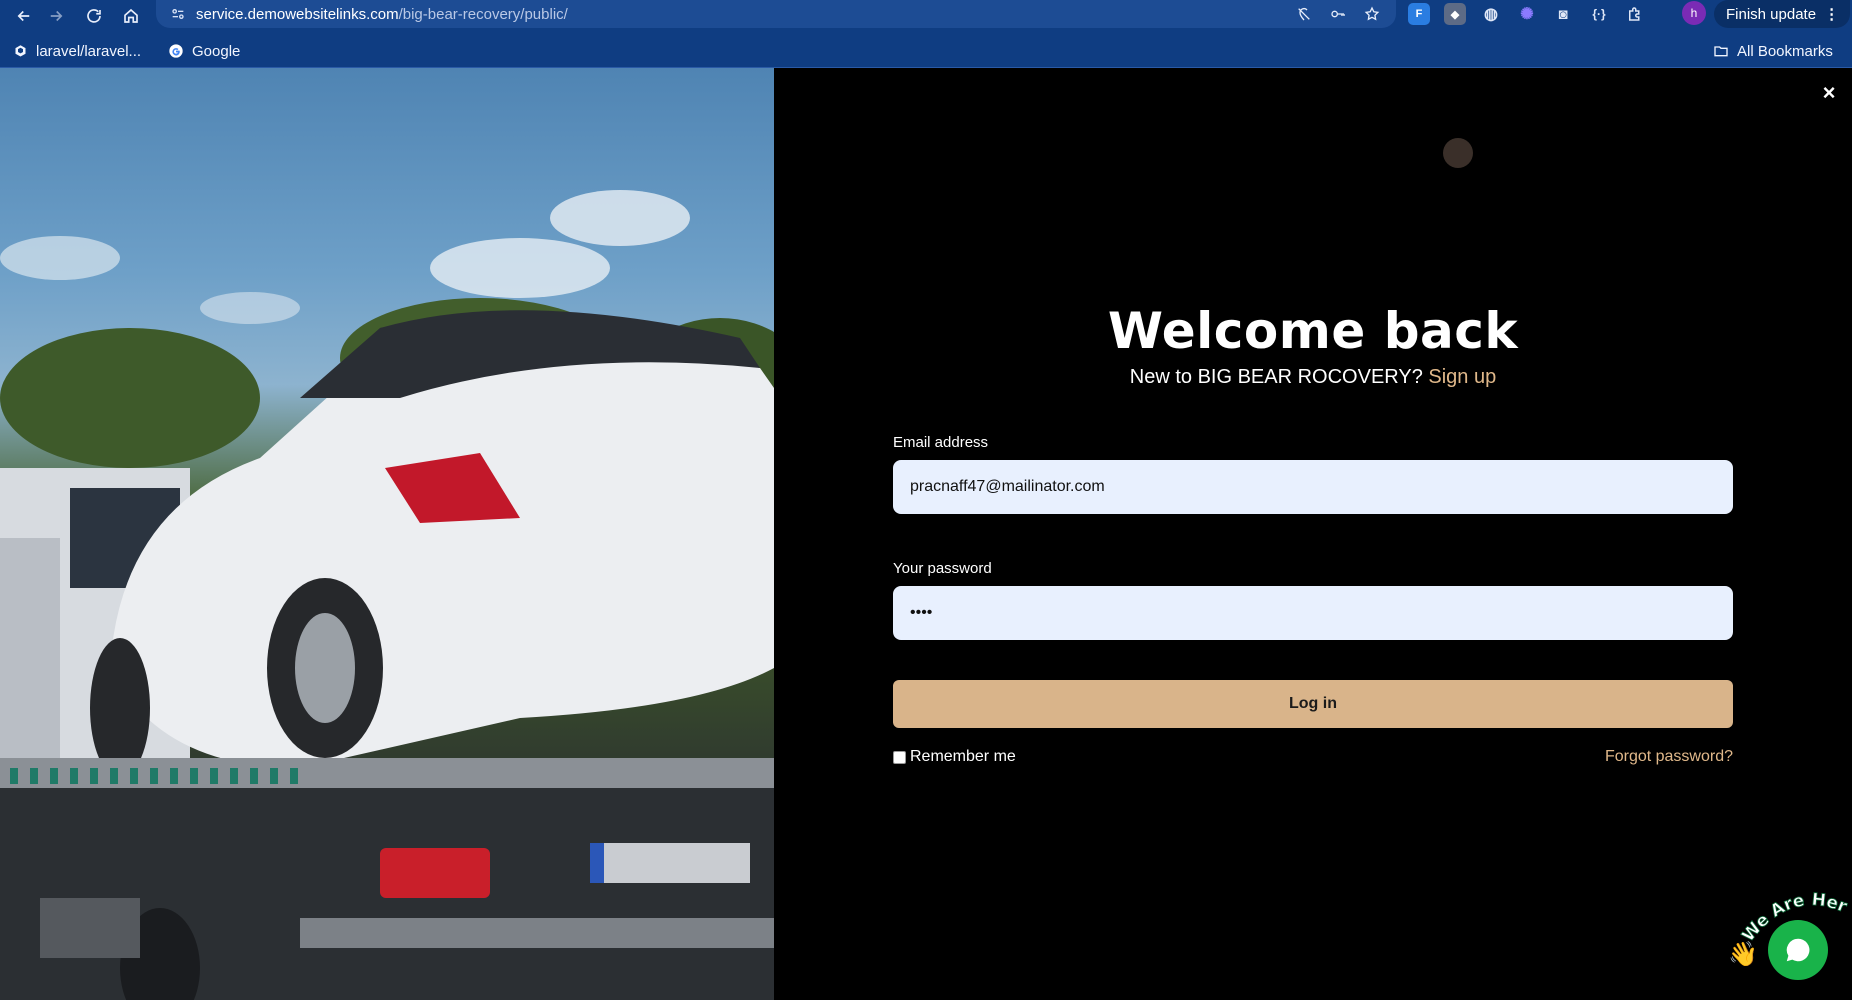  I want to click on extensions-puzzle-icon, so click(1635, 14).